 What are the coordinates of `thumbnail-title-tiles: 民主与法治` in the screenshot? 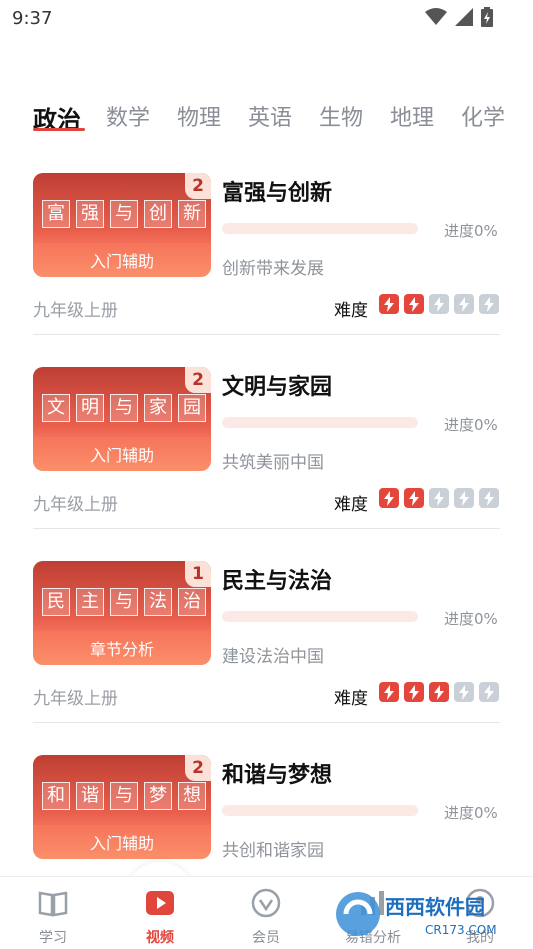 It's located at (124, 602).